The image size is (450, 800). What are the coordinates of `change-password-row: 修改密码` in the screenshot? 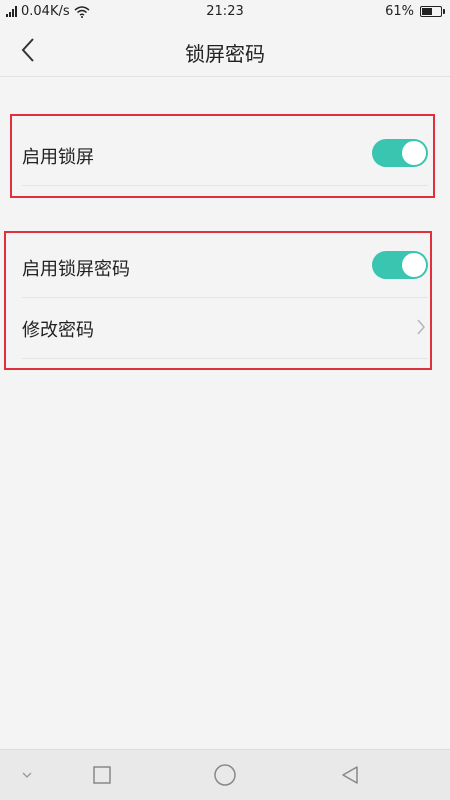 It's located at (225, 328).